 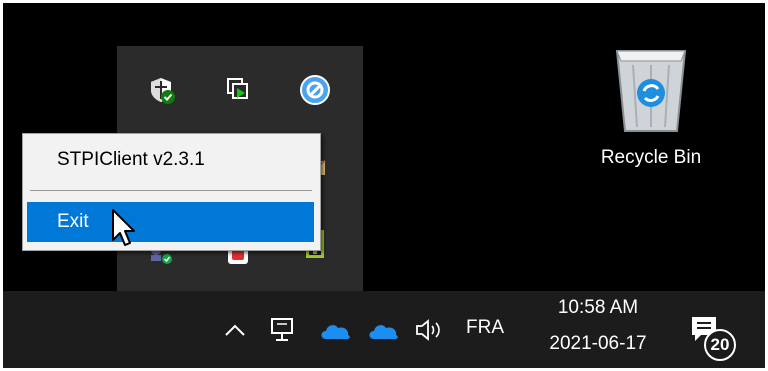 I want to click on network-icon, so click(x=283, y=330).